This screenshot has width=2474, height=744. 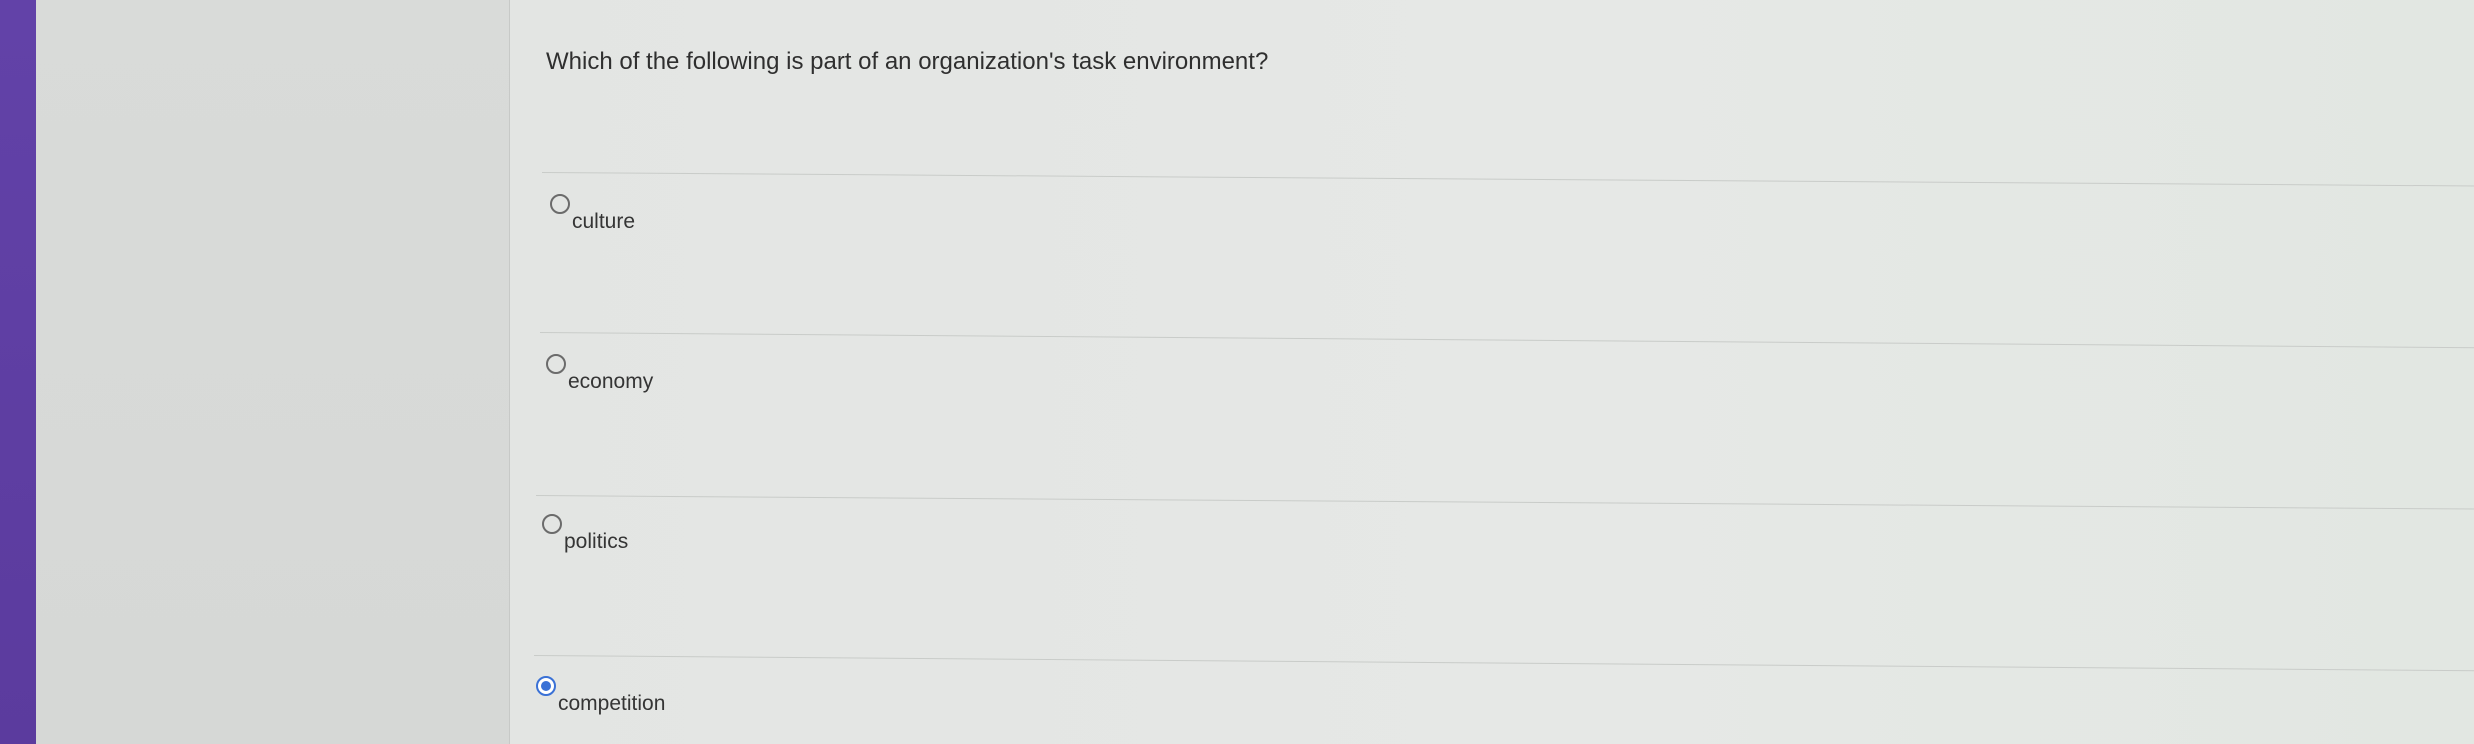 I want to click on option-label: culture, so click(x=604, y=221).